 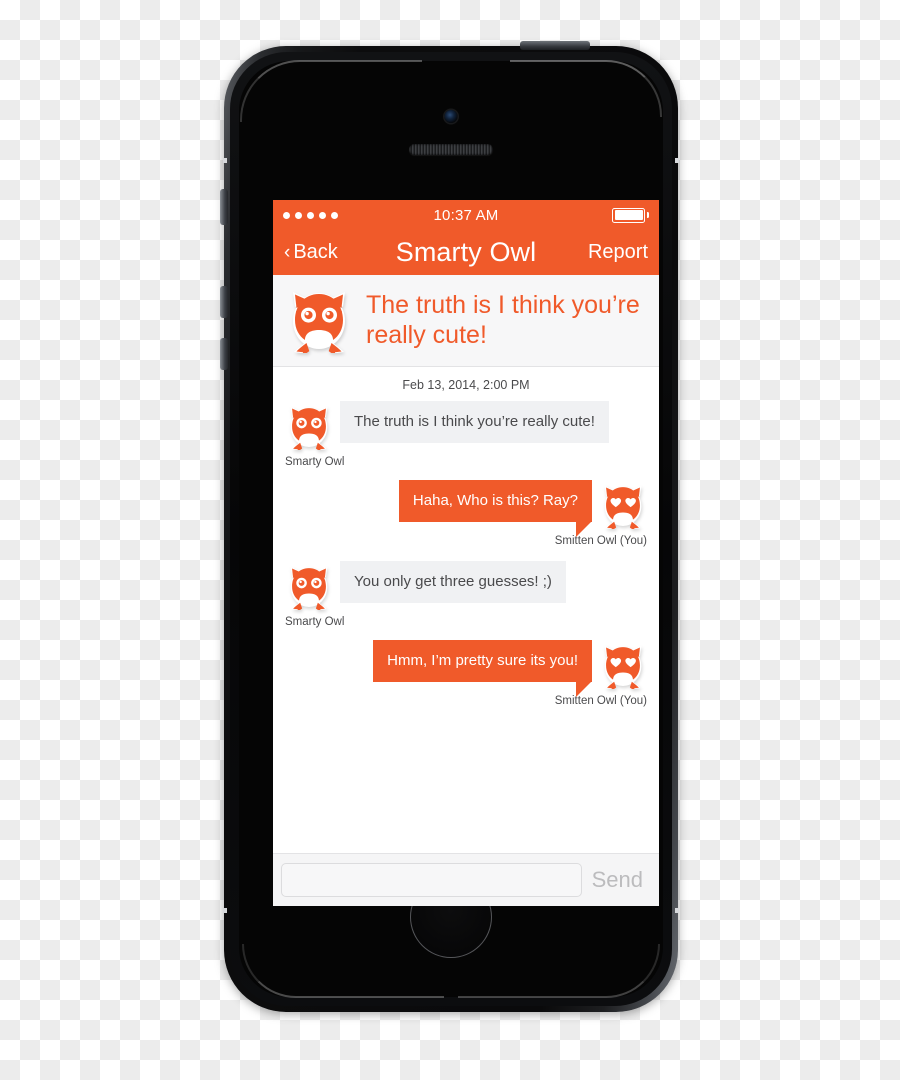 What do you see at coordinates (224, 302) in the screenshot?
I see `volume-up-button-icon` at bounding box center [224, 302].